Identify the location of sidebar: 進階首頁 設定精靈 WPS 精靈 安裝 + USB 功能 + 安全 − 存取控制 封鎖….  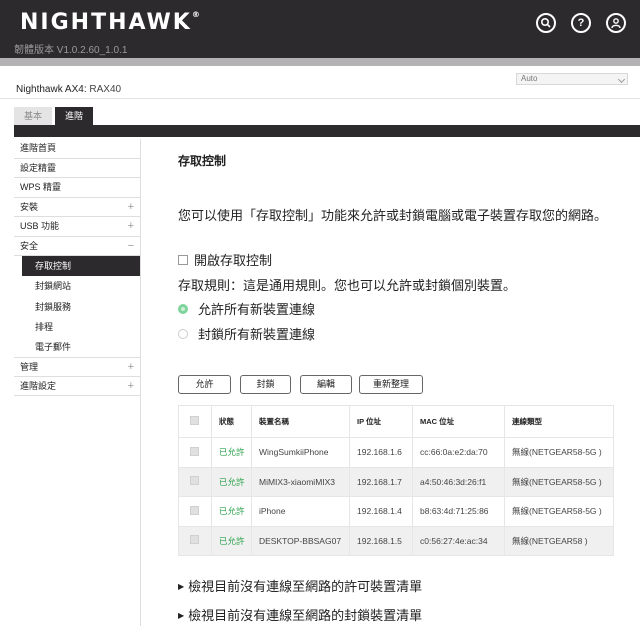
(77, 268).